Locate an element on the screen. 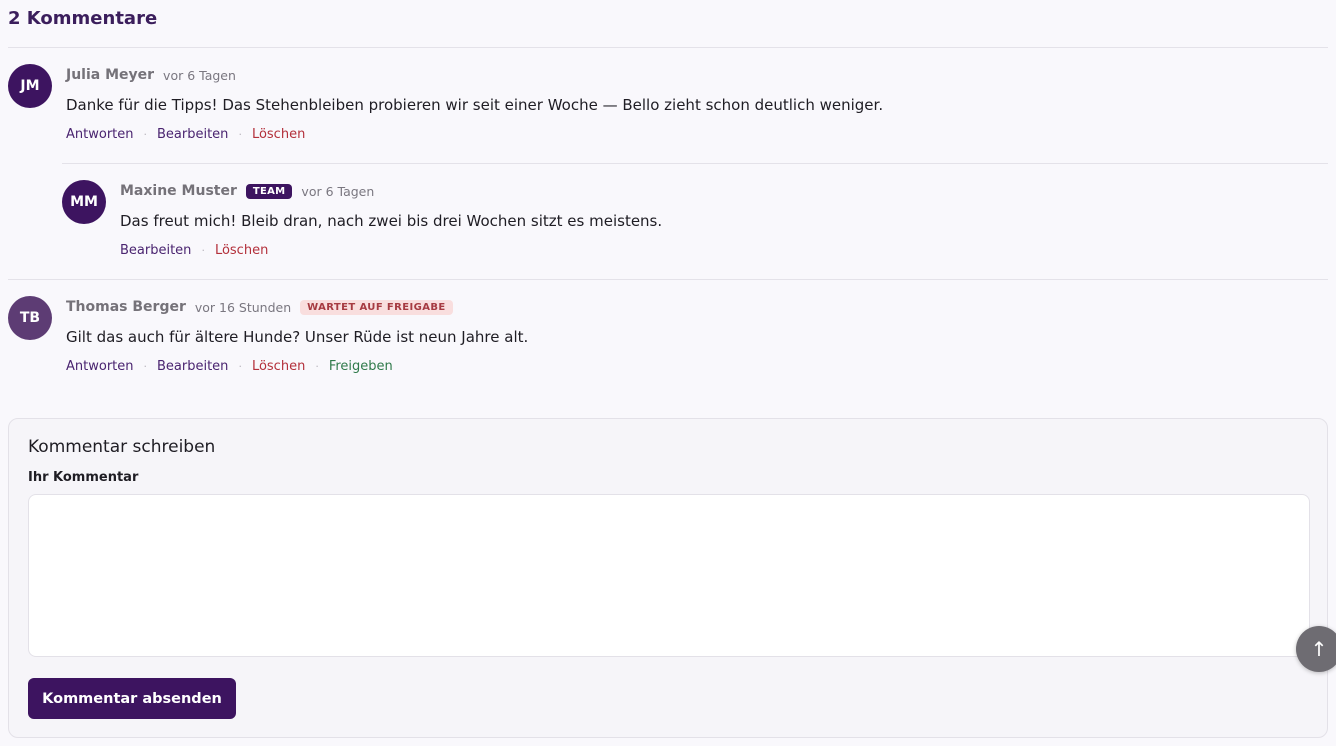 The height and width of the screenshot is (746, 1336). team-badge: TEAM is located at coordinates (269, 191).